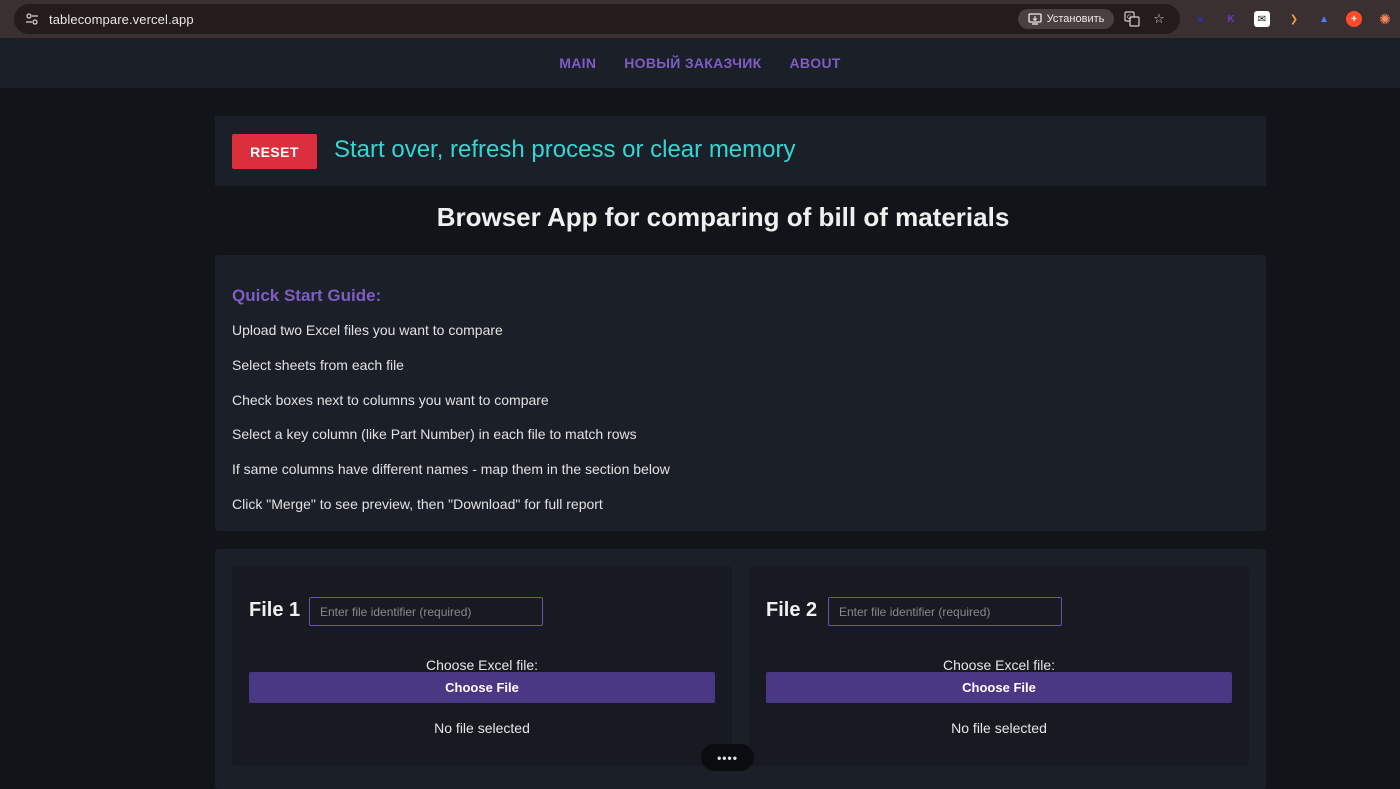  Describe the element at coordinates (482, 728) in the screenshot. I see `file-1-status: No file selected` at that location.